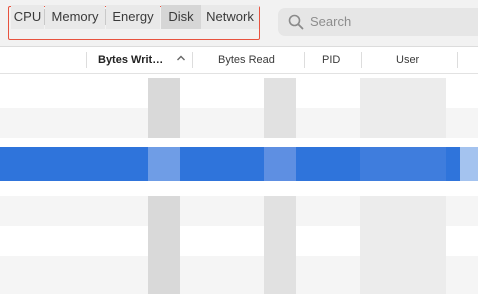 This screenshot has width=478, height=294. What do you see at coordinates (246, 60) in the screenshot?
I see `column-bytes-read: Bytes Read` at bounding box center [246, 60].